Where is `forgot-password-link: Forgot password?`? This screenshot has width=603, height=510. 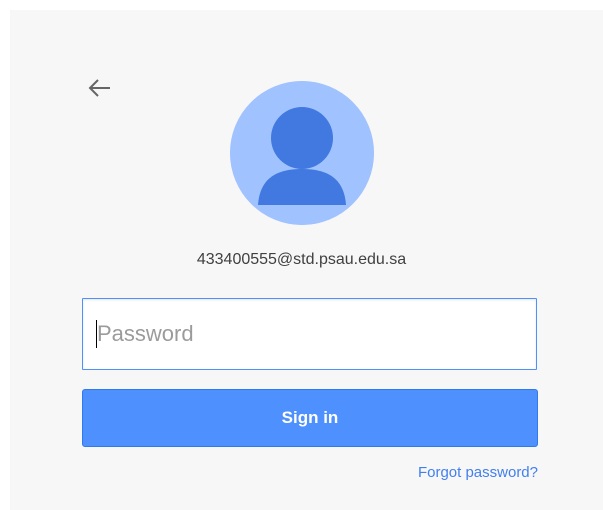 forgot-password-link: Forgot password? is located at coordinates (478, 472).